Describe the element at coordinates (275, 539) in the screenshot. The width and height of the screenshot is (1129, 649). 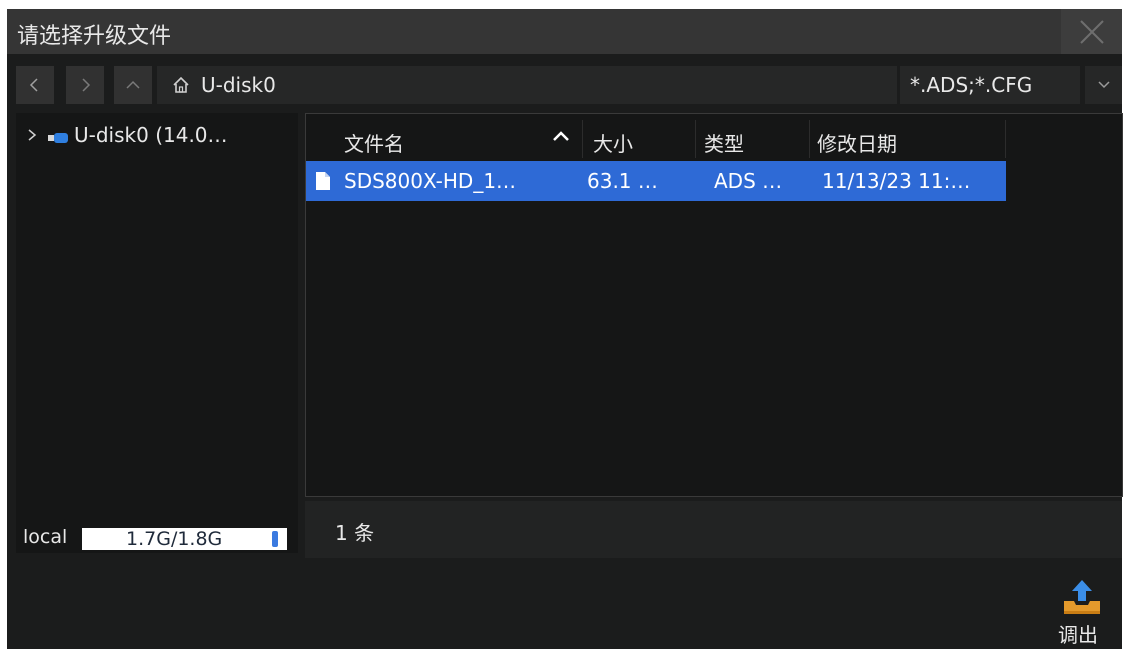
I see `storage-fill-marker` at that location.